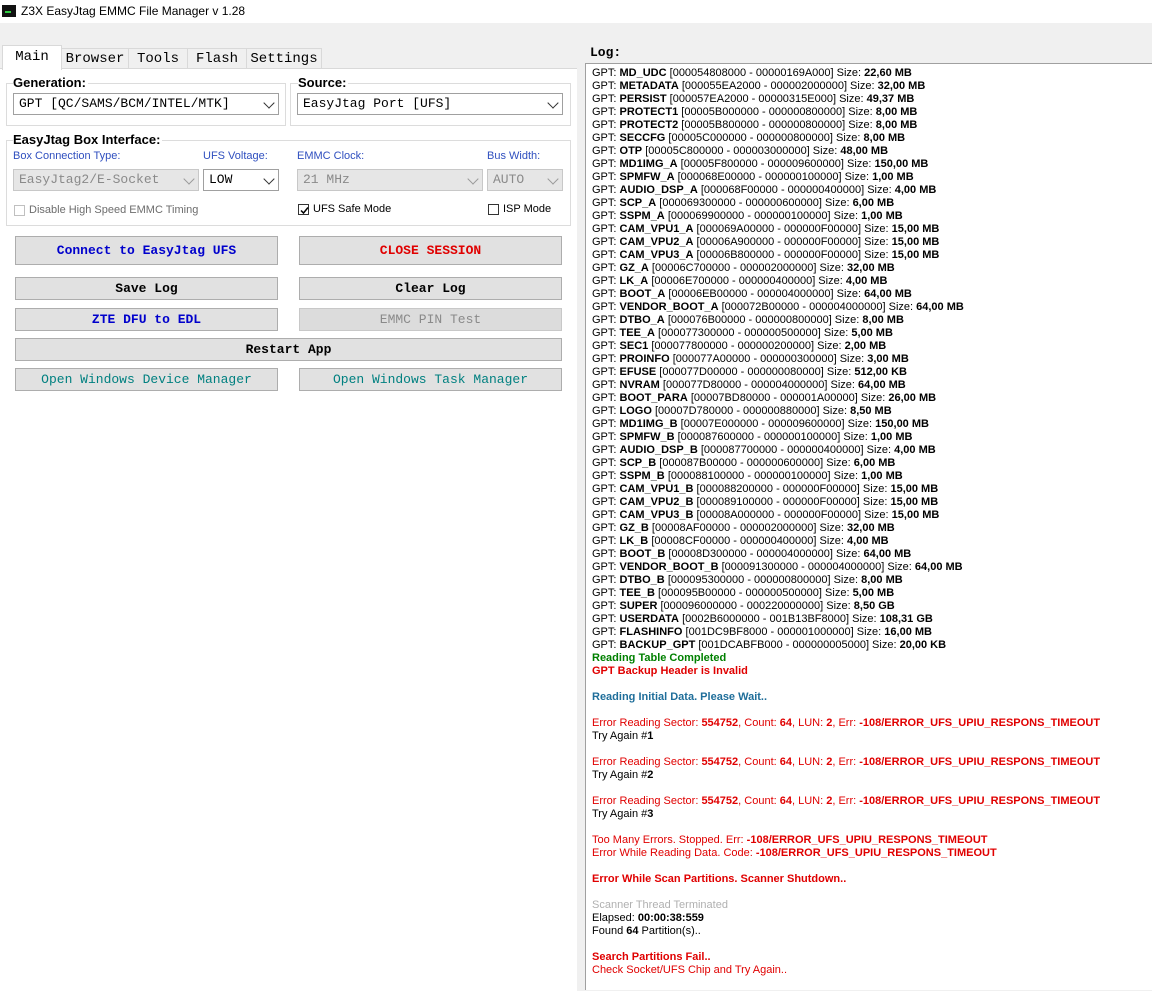 Image resolution: width=1152 pixels, height=991 pixels. What do you see at coordinates (32, 57) in the screenshot?
I see `tab-main: Main` at bounding box center [32, 57].